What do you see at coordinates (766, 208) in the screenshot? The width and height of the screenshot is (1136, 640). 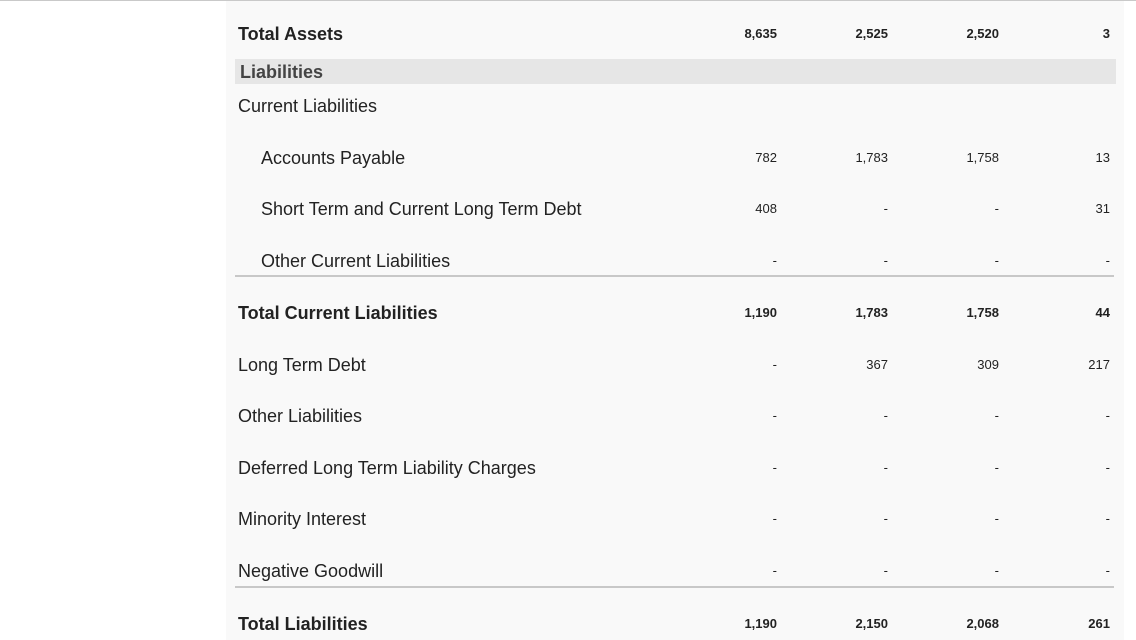 I see `value-cell: 408` at bounding box center [766, 208].